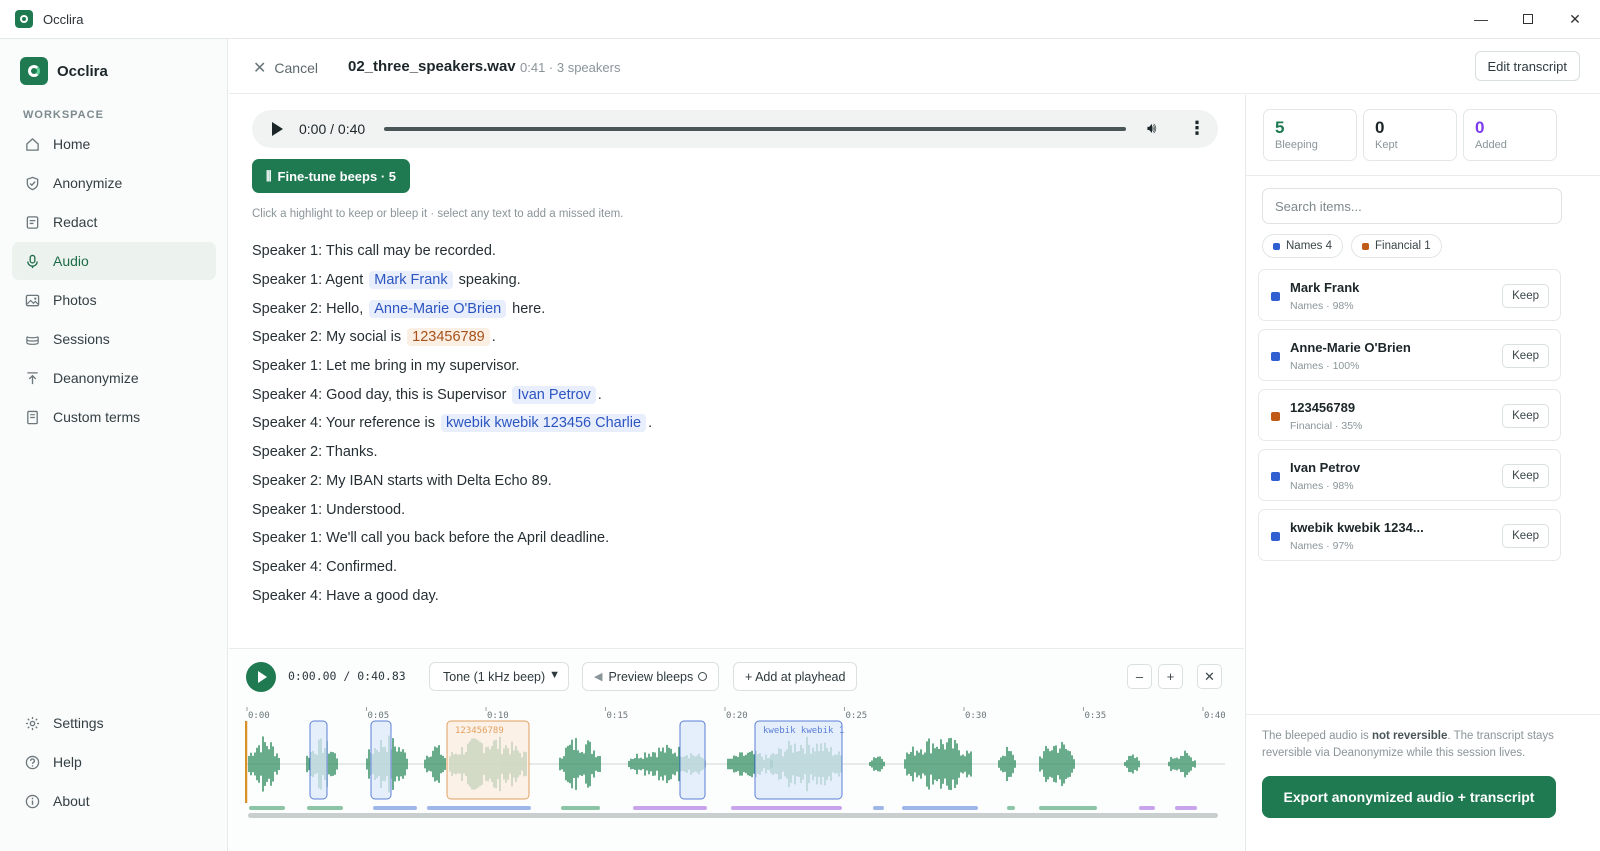  Describe the element at coordinates (114, 339) in the screenshot. I see `sidebar-item-sessions: Sessions` at that location.